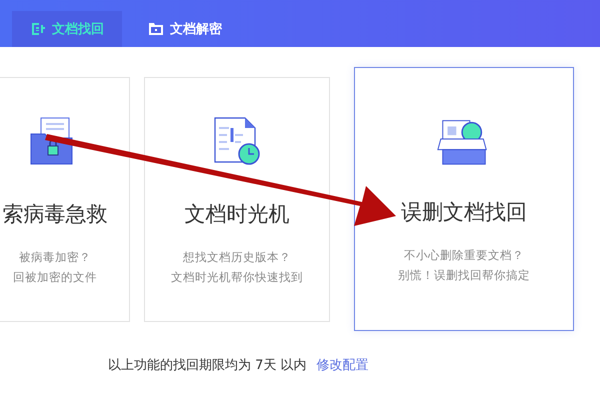  Describe the element at coordinates (156, 29) in the screenshot. I see `folder-lock-icon` at that location.